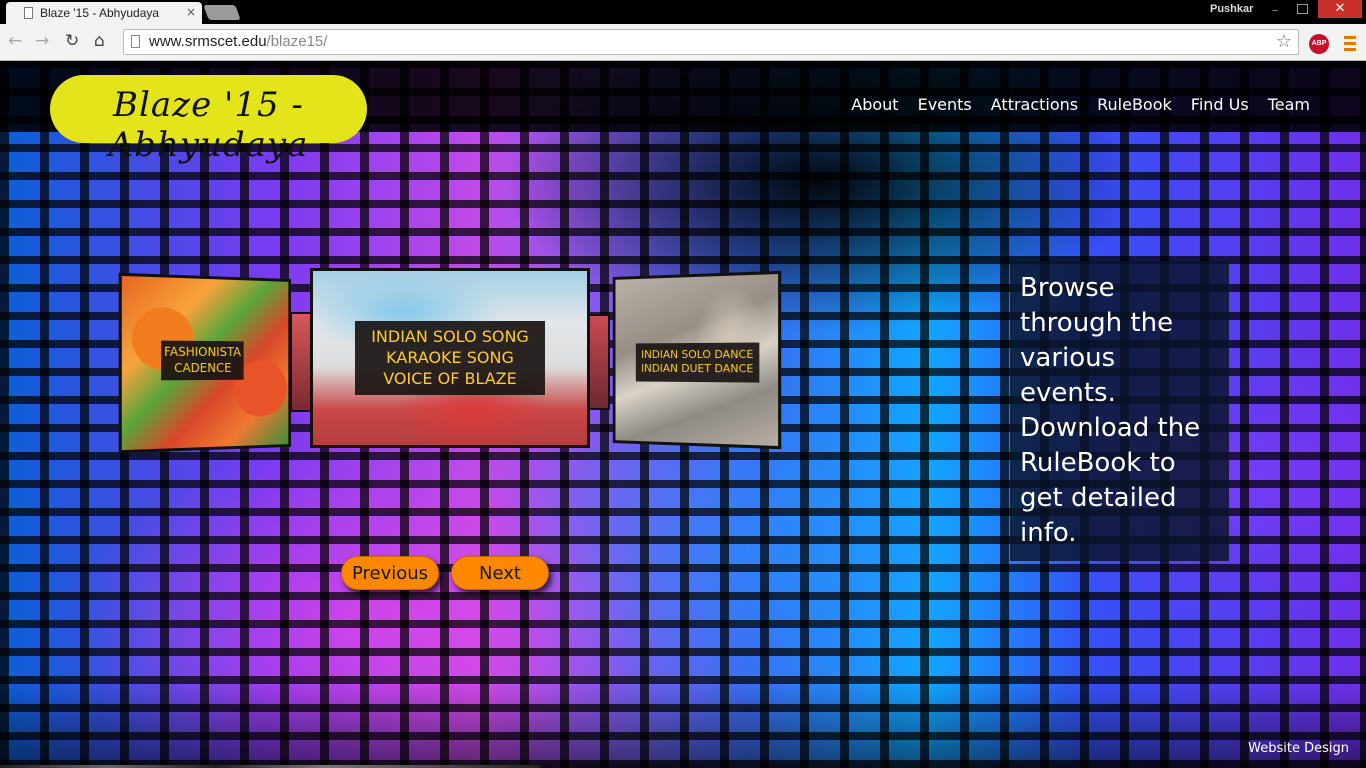 Image resolution: width=1366 pixels, height=768 pixels. I want to click on url-path: /blaze15/, so click(297, 41).